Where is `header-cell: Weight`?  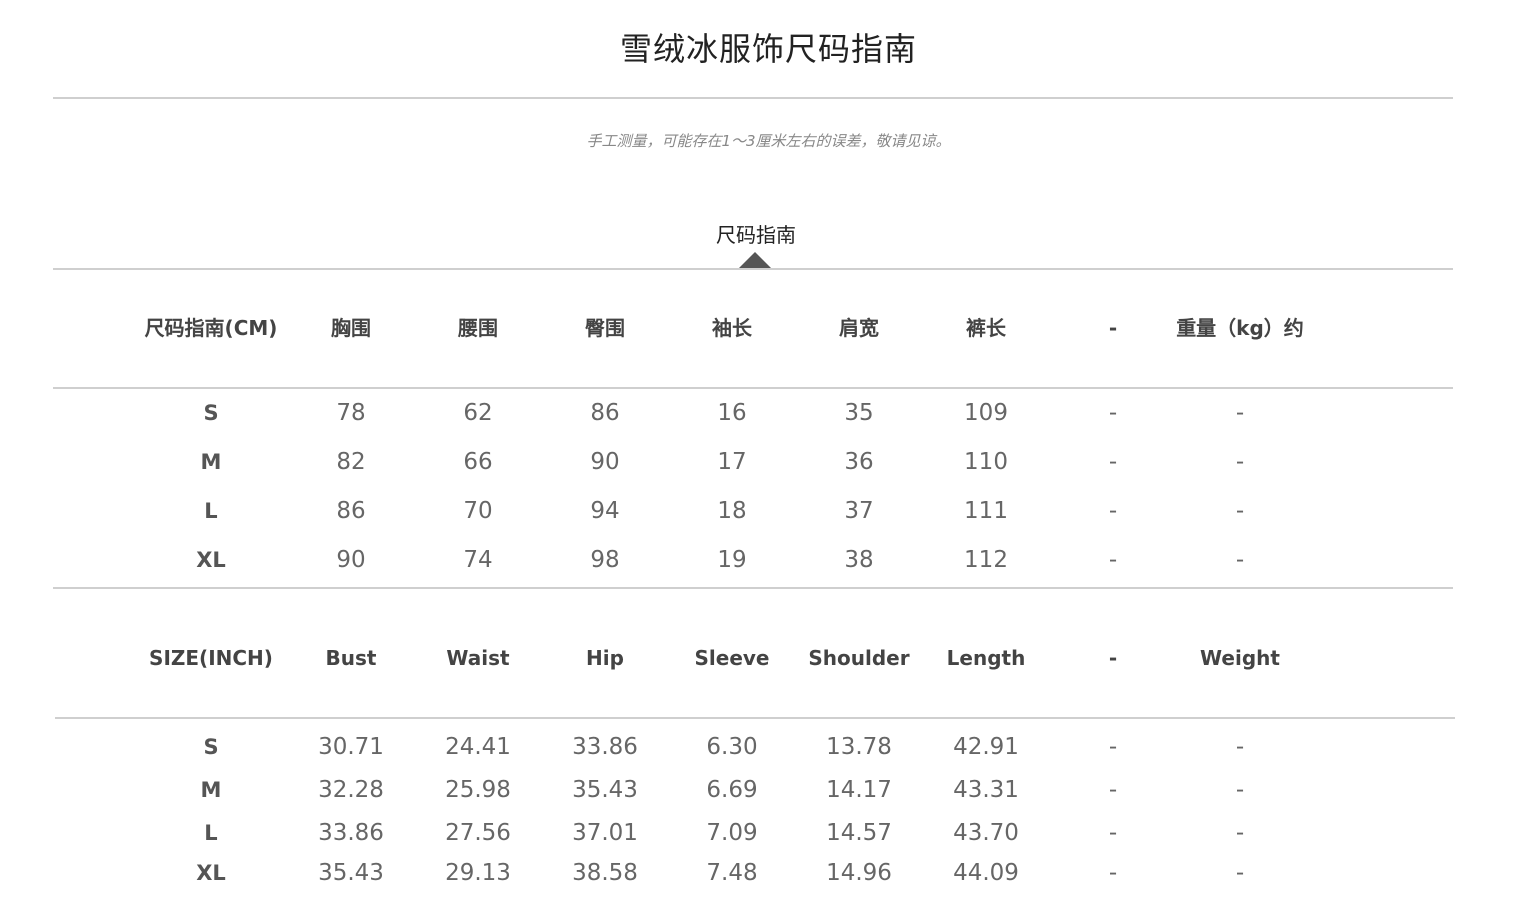 header-cell: Weight is located at coordinates (1240, 658).